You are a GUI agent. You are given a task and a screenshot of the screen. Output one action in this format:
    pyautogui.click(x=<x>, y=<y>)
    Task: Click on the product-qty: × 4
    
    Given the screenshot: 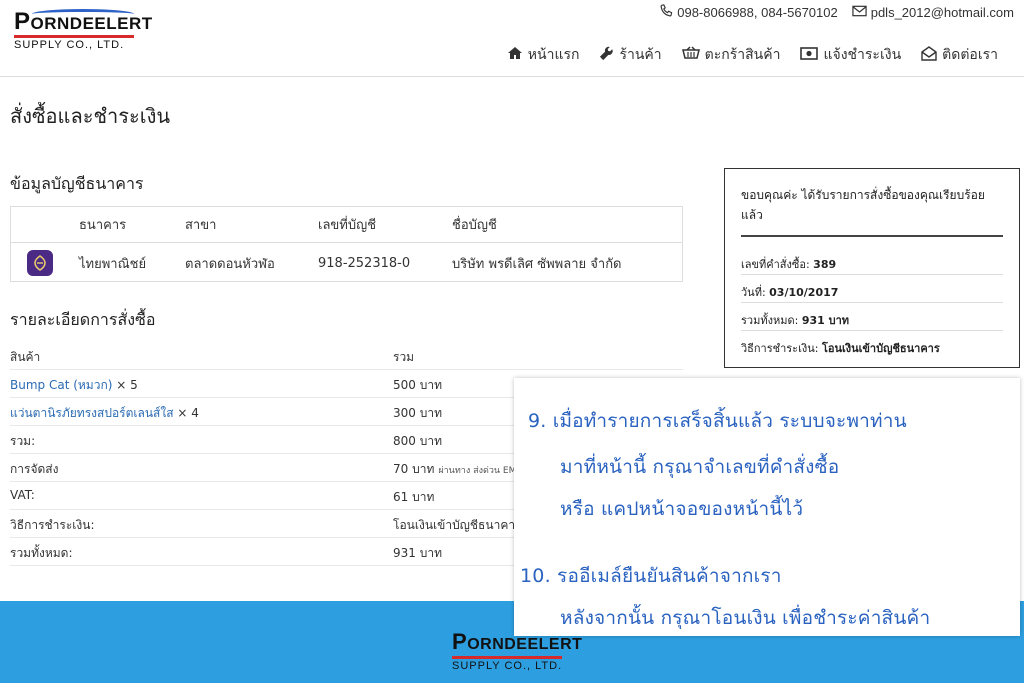 What is the action you would take?
    pyautogui.click(x=186, y=413)
    